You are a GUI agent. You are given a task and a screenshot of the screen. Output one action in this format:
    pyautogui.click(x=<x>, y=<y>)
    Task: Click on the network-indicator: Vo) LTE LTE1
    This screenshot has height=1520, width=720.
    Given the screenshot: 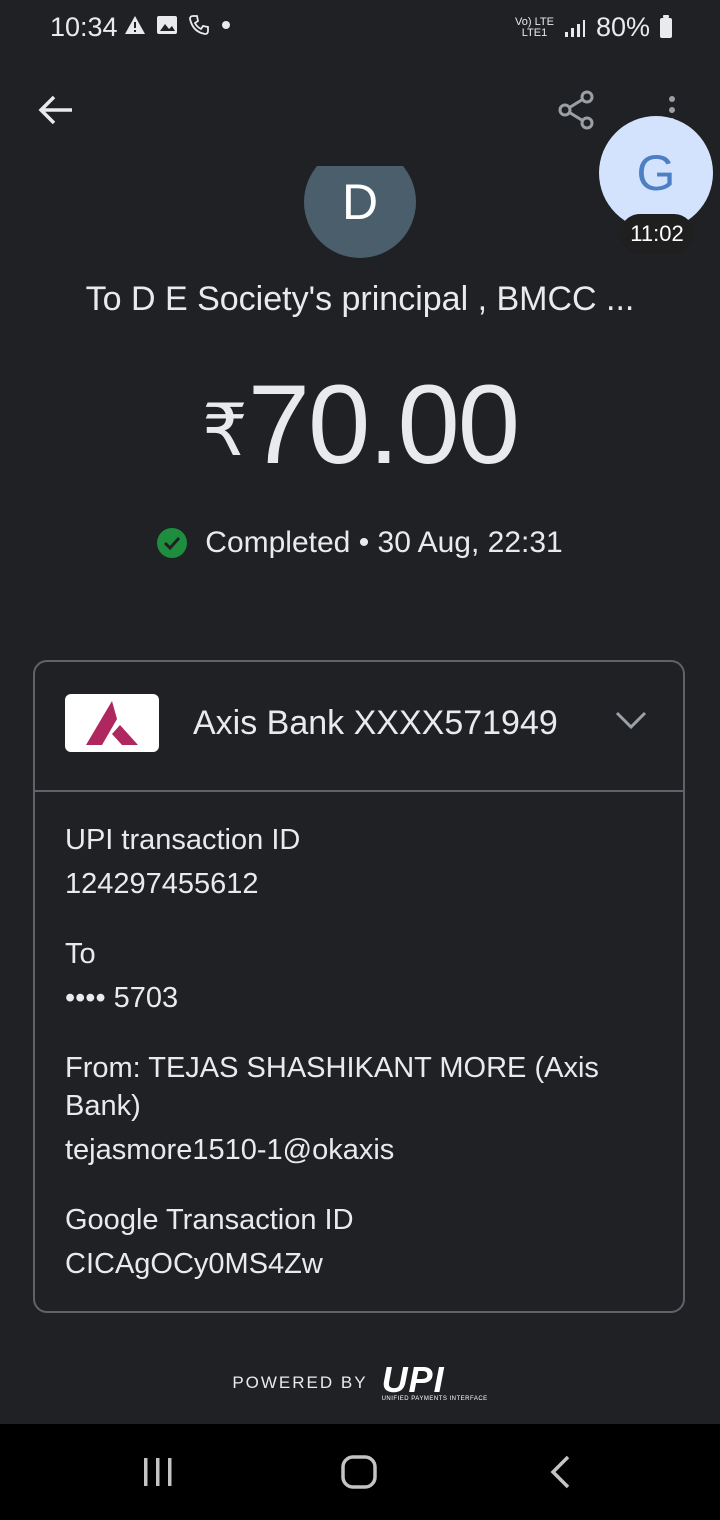 What is the action you would take?
    pyautogui.click(x=534, y=27)
    